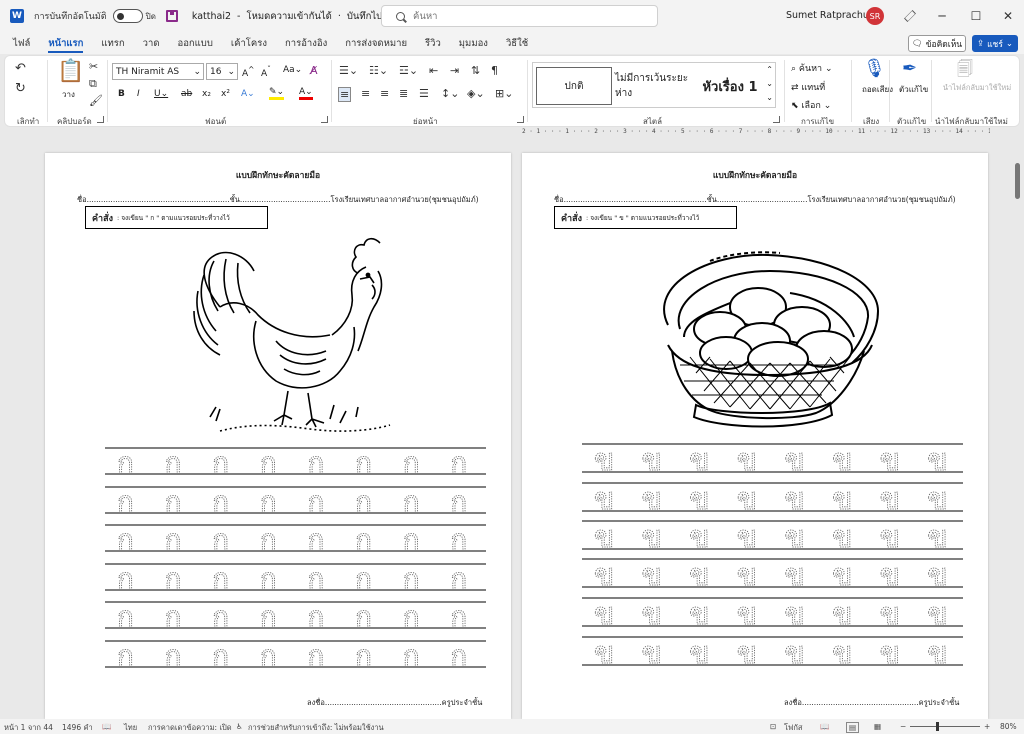 Image resolution: width=1024 pixels, height=734 pixels. What do you see at coordinates (910, 16) in the screenshot?
I see `pen-icon` at bounding box center [910, 16].